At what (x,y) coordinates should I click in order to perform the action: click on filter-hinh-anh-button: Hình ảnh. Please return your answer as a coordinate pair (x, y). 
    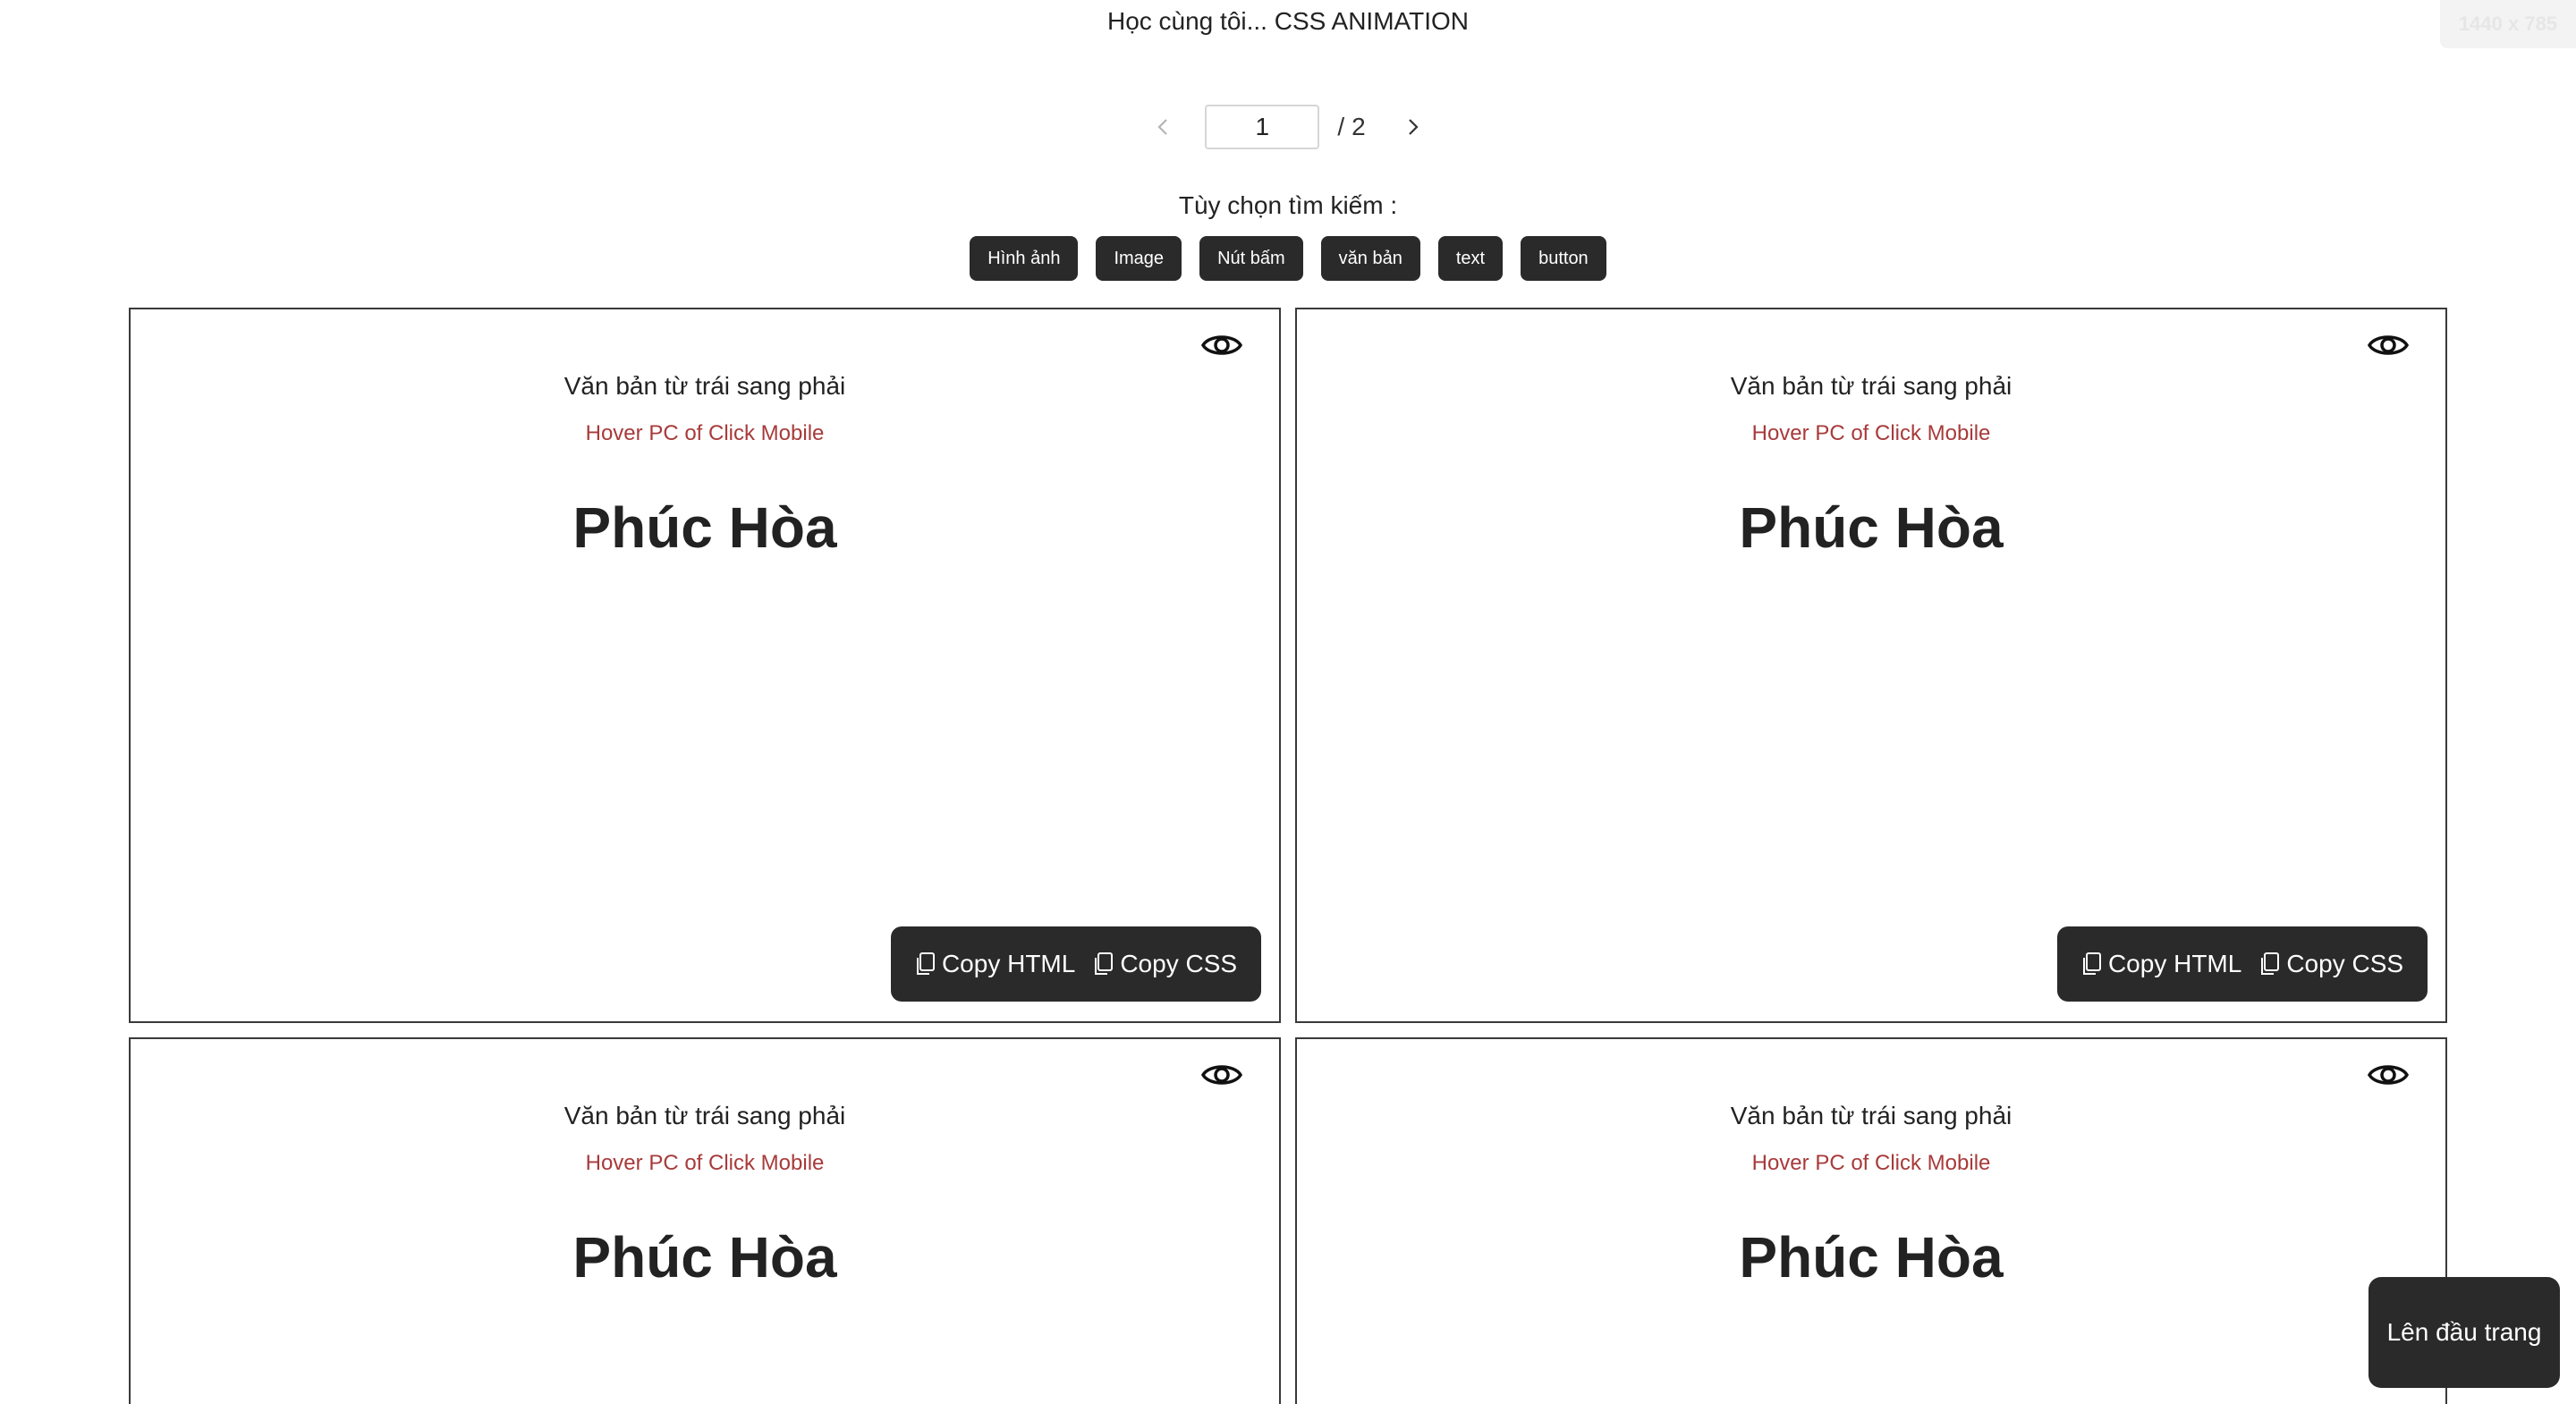
    Looking at the image, I should click on (1024, 259).